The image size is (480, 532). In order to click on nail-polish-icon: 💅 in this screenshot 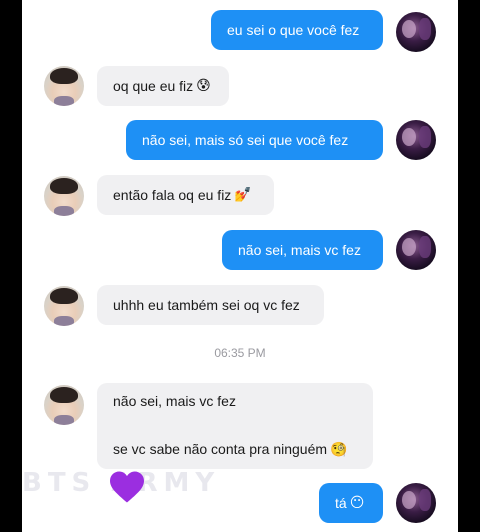, I will do `click(243, 195)`.